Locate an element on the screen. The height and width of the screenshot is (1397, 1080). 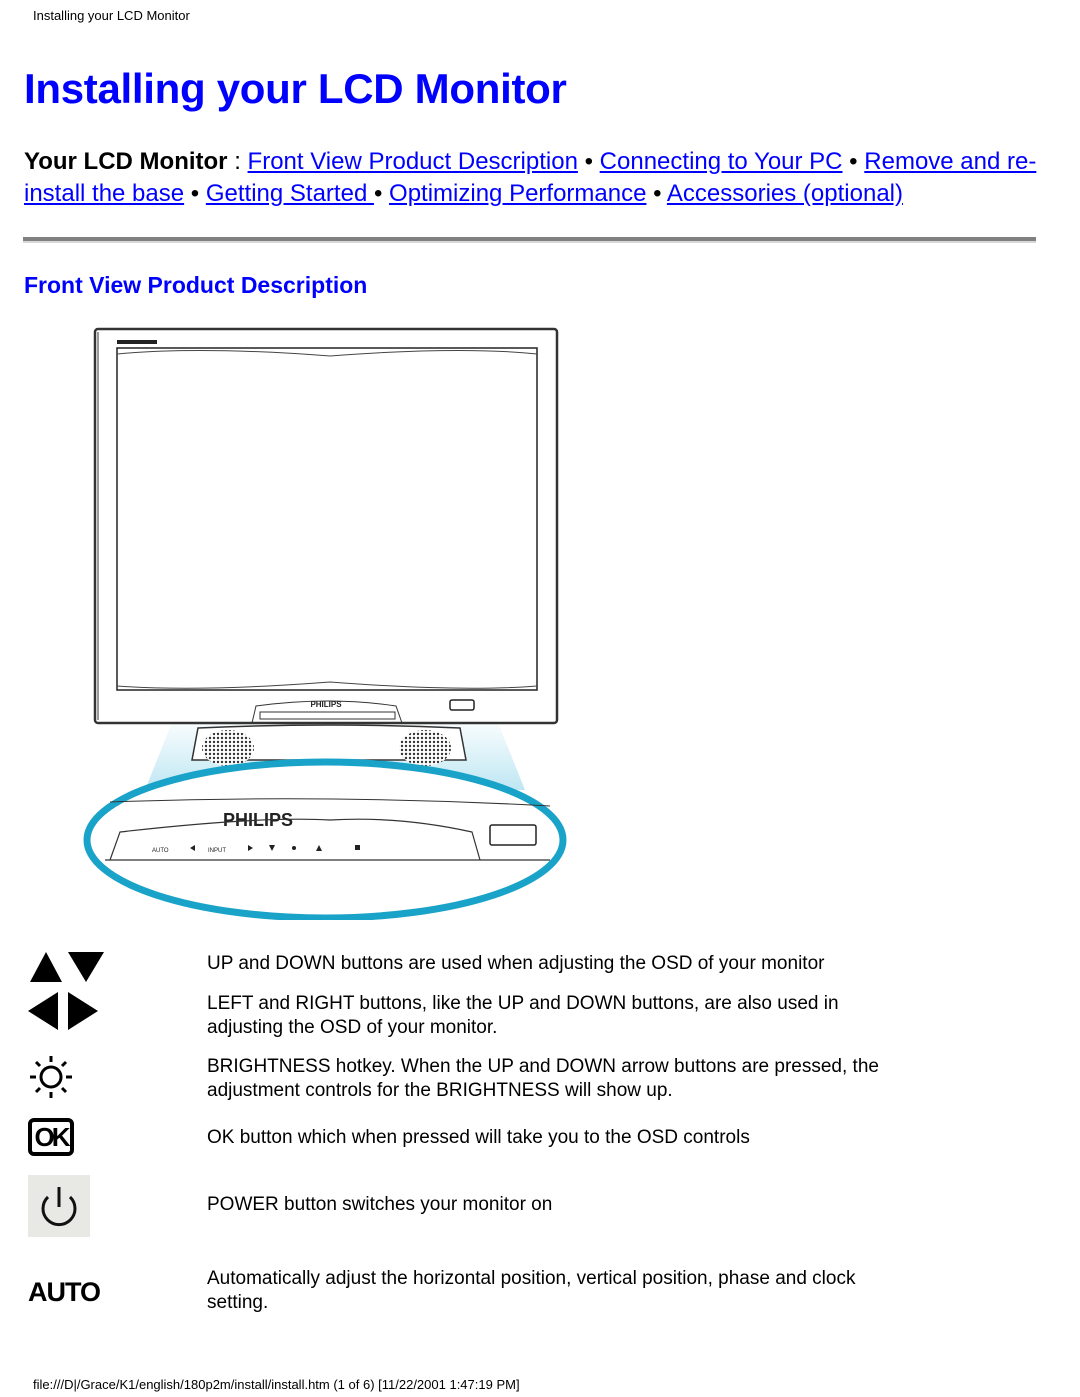
nav-link-getting-started: Getting Started is located at coordinates (290, 193).